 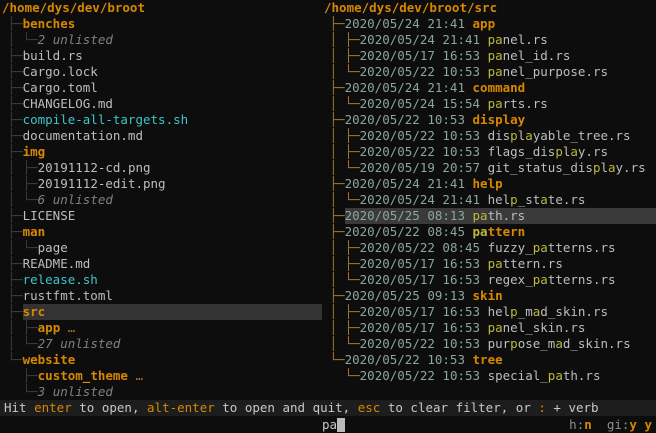 I want to click on file-name: y.rs, so click(x=630, y=167).